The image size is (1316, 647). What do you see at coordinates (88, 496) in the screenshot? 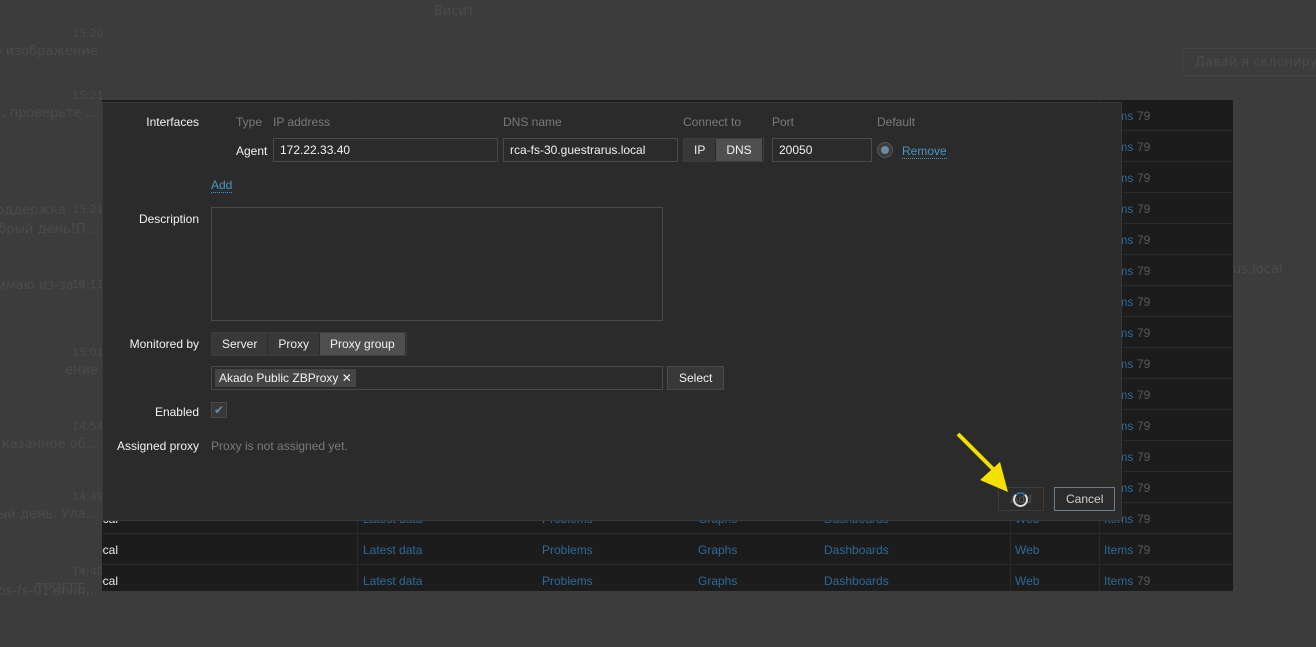
I see `chat-time: 14:49` at bounding box center [88, 496].